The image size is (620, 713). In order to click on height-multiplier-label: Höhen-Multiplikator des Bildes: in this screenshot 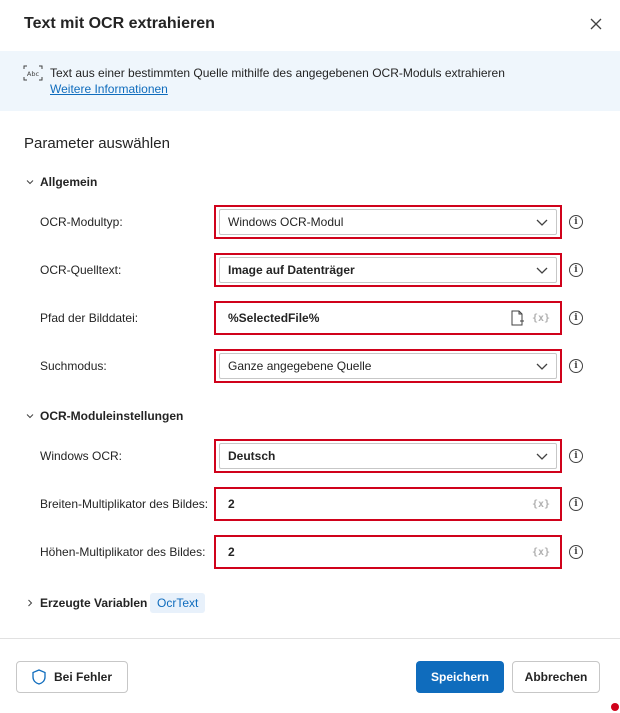, I will do `click(123, 552)`.